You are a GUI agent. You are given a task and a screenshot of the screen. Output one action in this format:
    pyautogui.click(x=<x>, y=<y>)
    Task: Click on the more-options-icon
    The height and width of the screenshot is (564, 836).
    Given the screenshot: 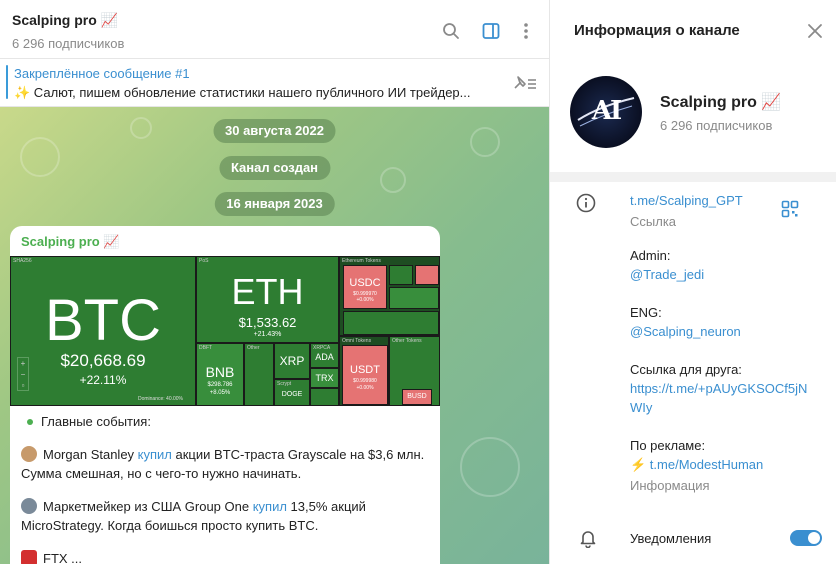 What is the action you would take?
    pyautogui.click(x=526, y=31)
    